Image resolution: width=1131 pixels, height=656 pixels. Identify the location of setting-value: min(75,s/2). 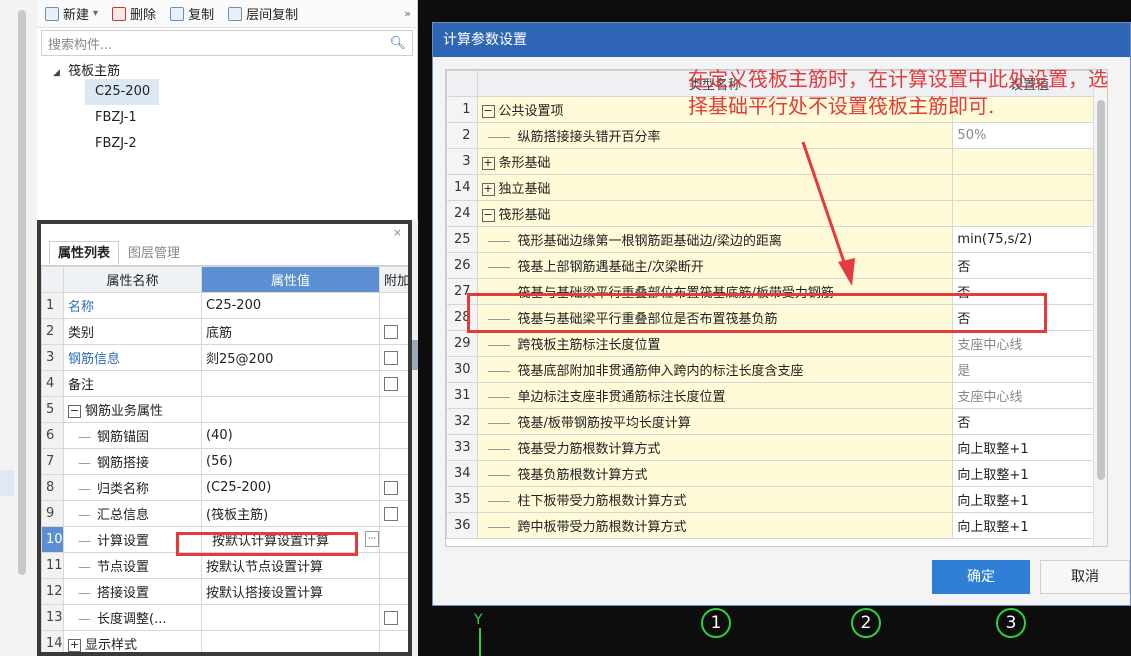
(1029, 239).